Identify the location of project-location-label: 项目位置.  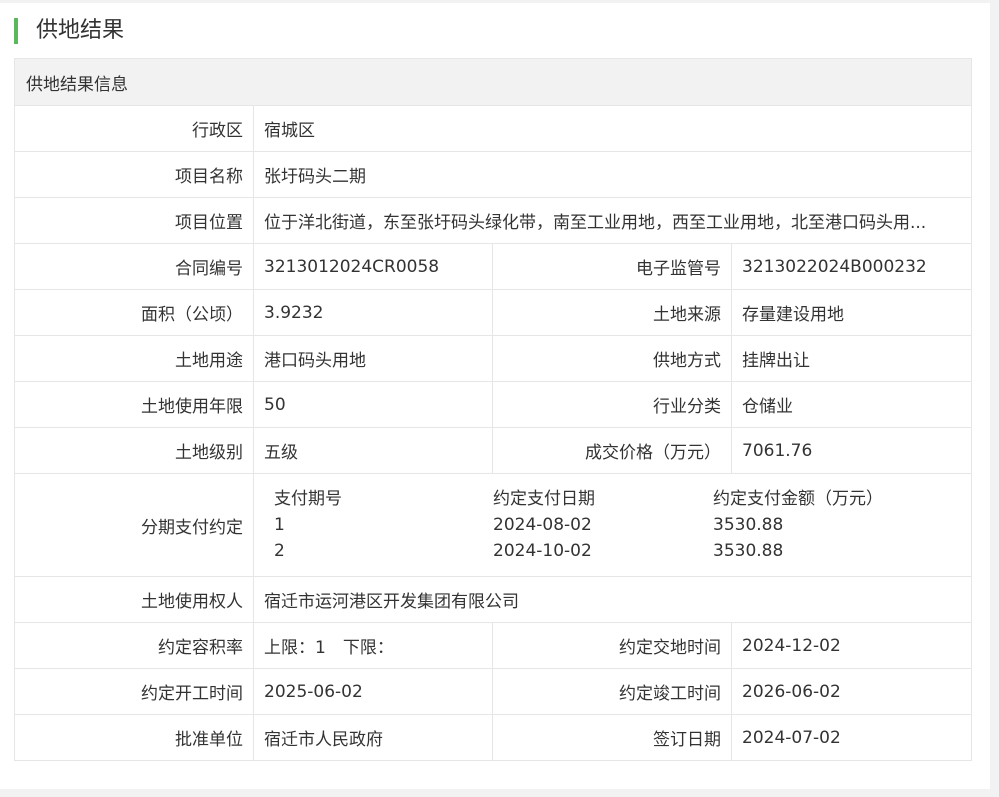
(134, 220).